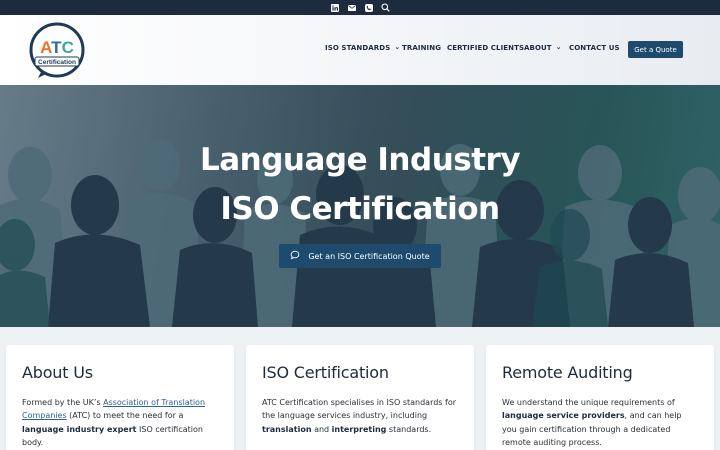  Describe the element at coordinates (125, 416) in the screenshot. I see `text-run: (ATC) to meet the need for a` at that location.